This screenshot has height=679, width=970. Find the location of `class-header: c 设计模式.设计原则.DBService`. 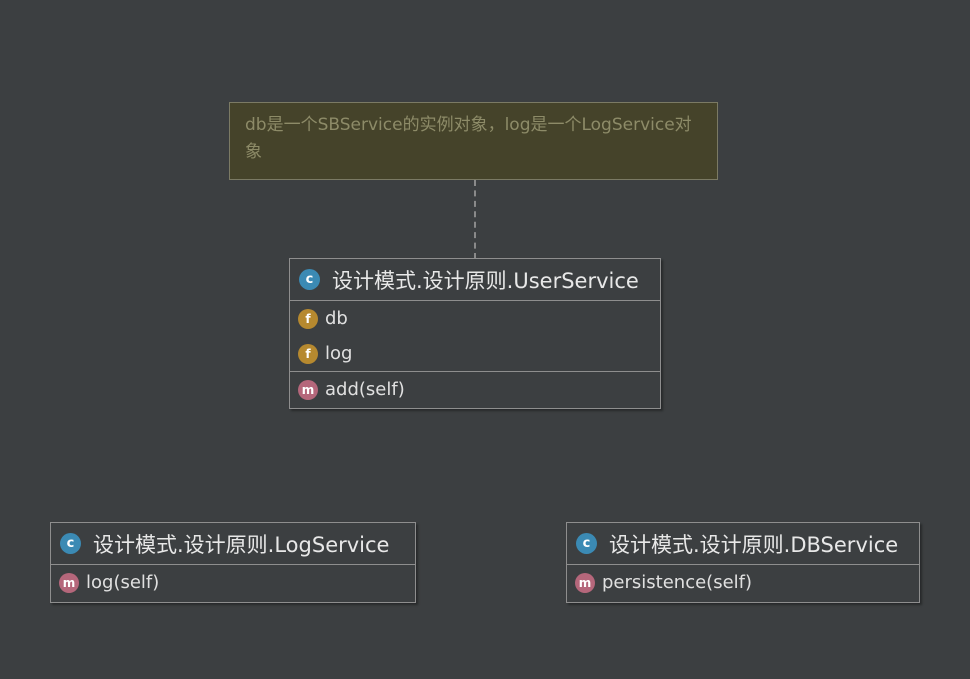

class-header: c 设计模式.设计原则.DBService is located at coordinates (743, 544).